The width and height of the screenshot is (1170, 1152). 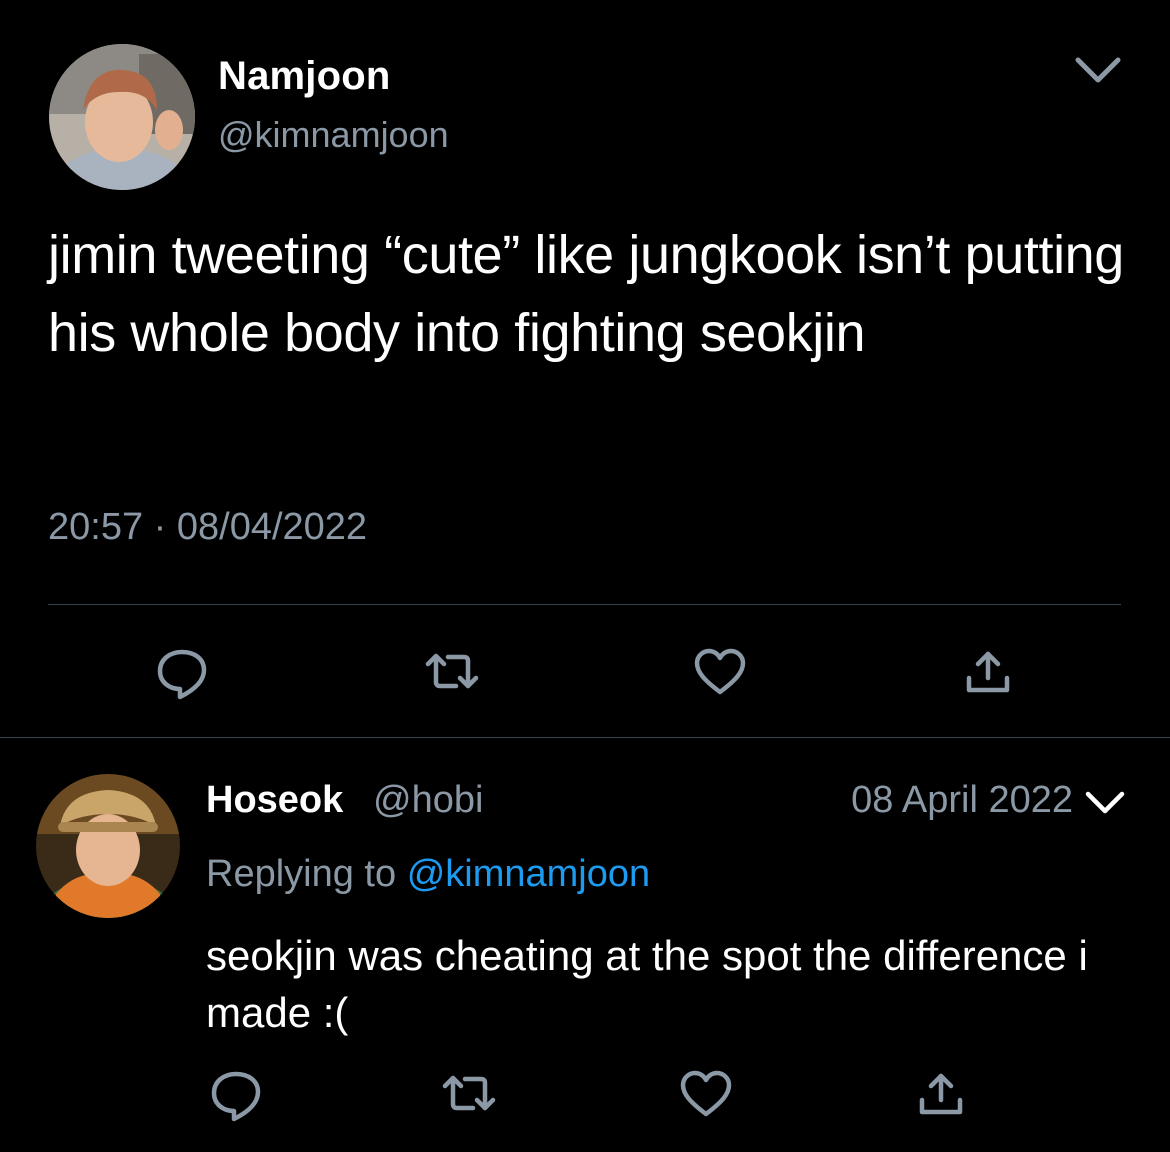 I want to click on mention-link: @kimnamjoon, so click(x=528, y=874).